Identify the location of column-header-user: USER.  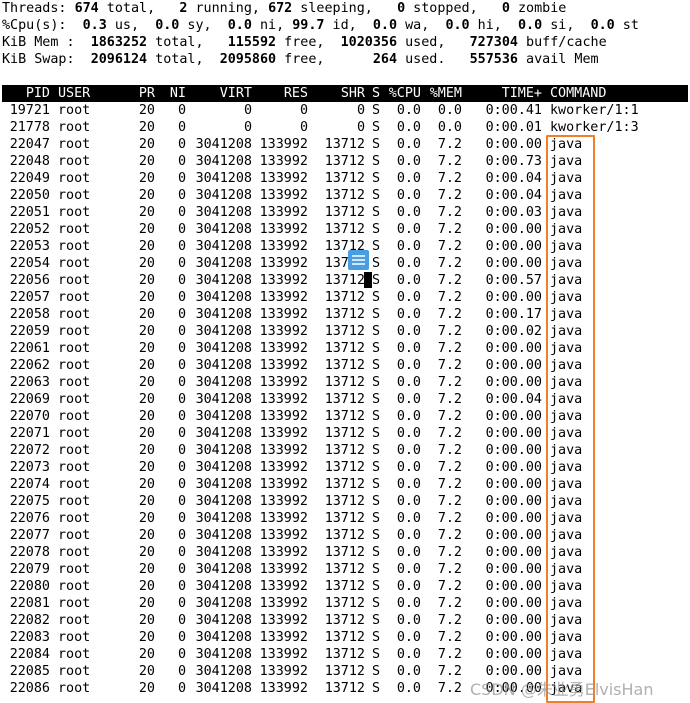
(74, 93).